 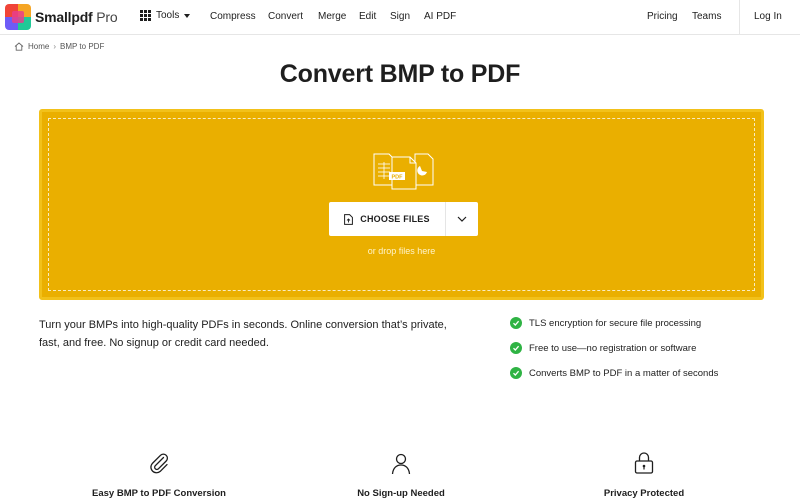 I want to click on home-icon, so click(x=19, y=46).